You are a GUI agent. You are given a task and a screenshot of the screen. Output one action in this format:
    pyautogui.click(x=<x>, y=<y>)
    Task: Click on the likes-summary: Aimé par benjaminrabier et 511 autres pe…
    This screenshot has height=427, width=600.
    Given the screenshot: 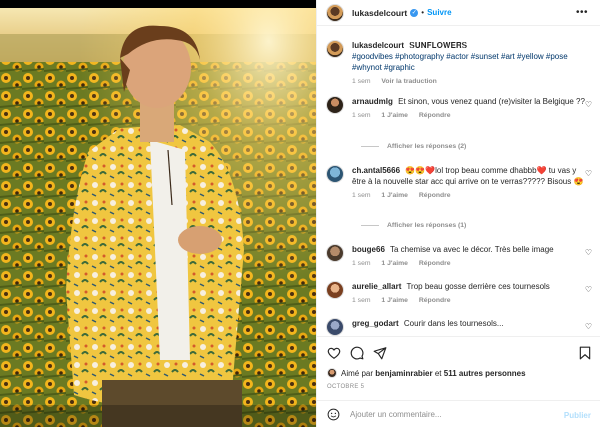 What is the action you would take?
    pyautogui.click(x=426, y=373)
    